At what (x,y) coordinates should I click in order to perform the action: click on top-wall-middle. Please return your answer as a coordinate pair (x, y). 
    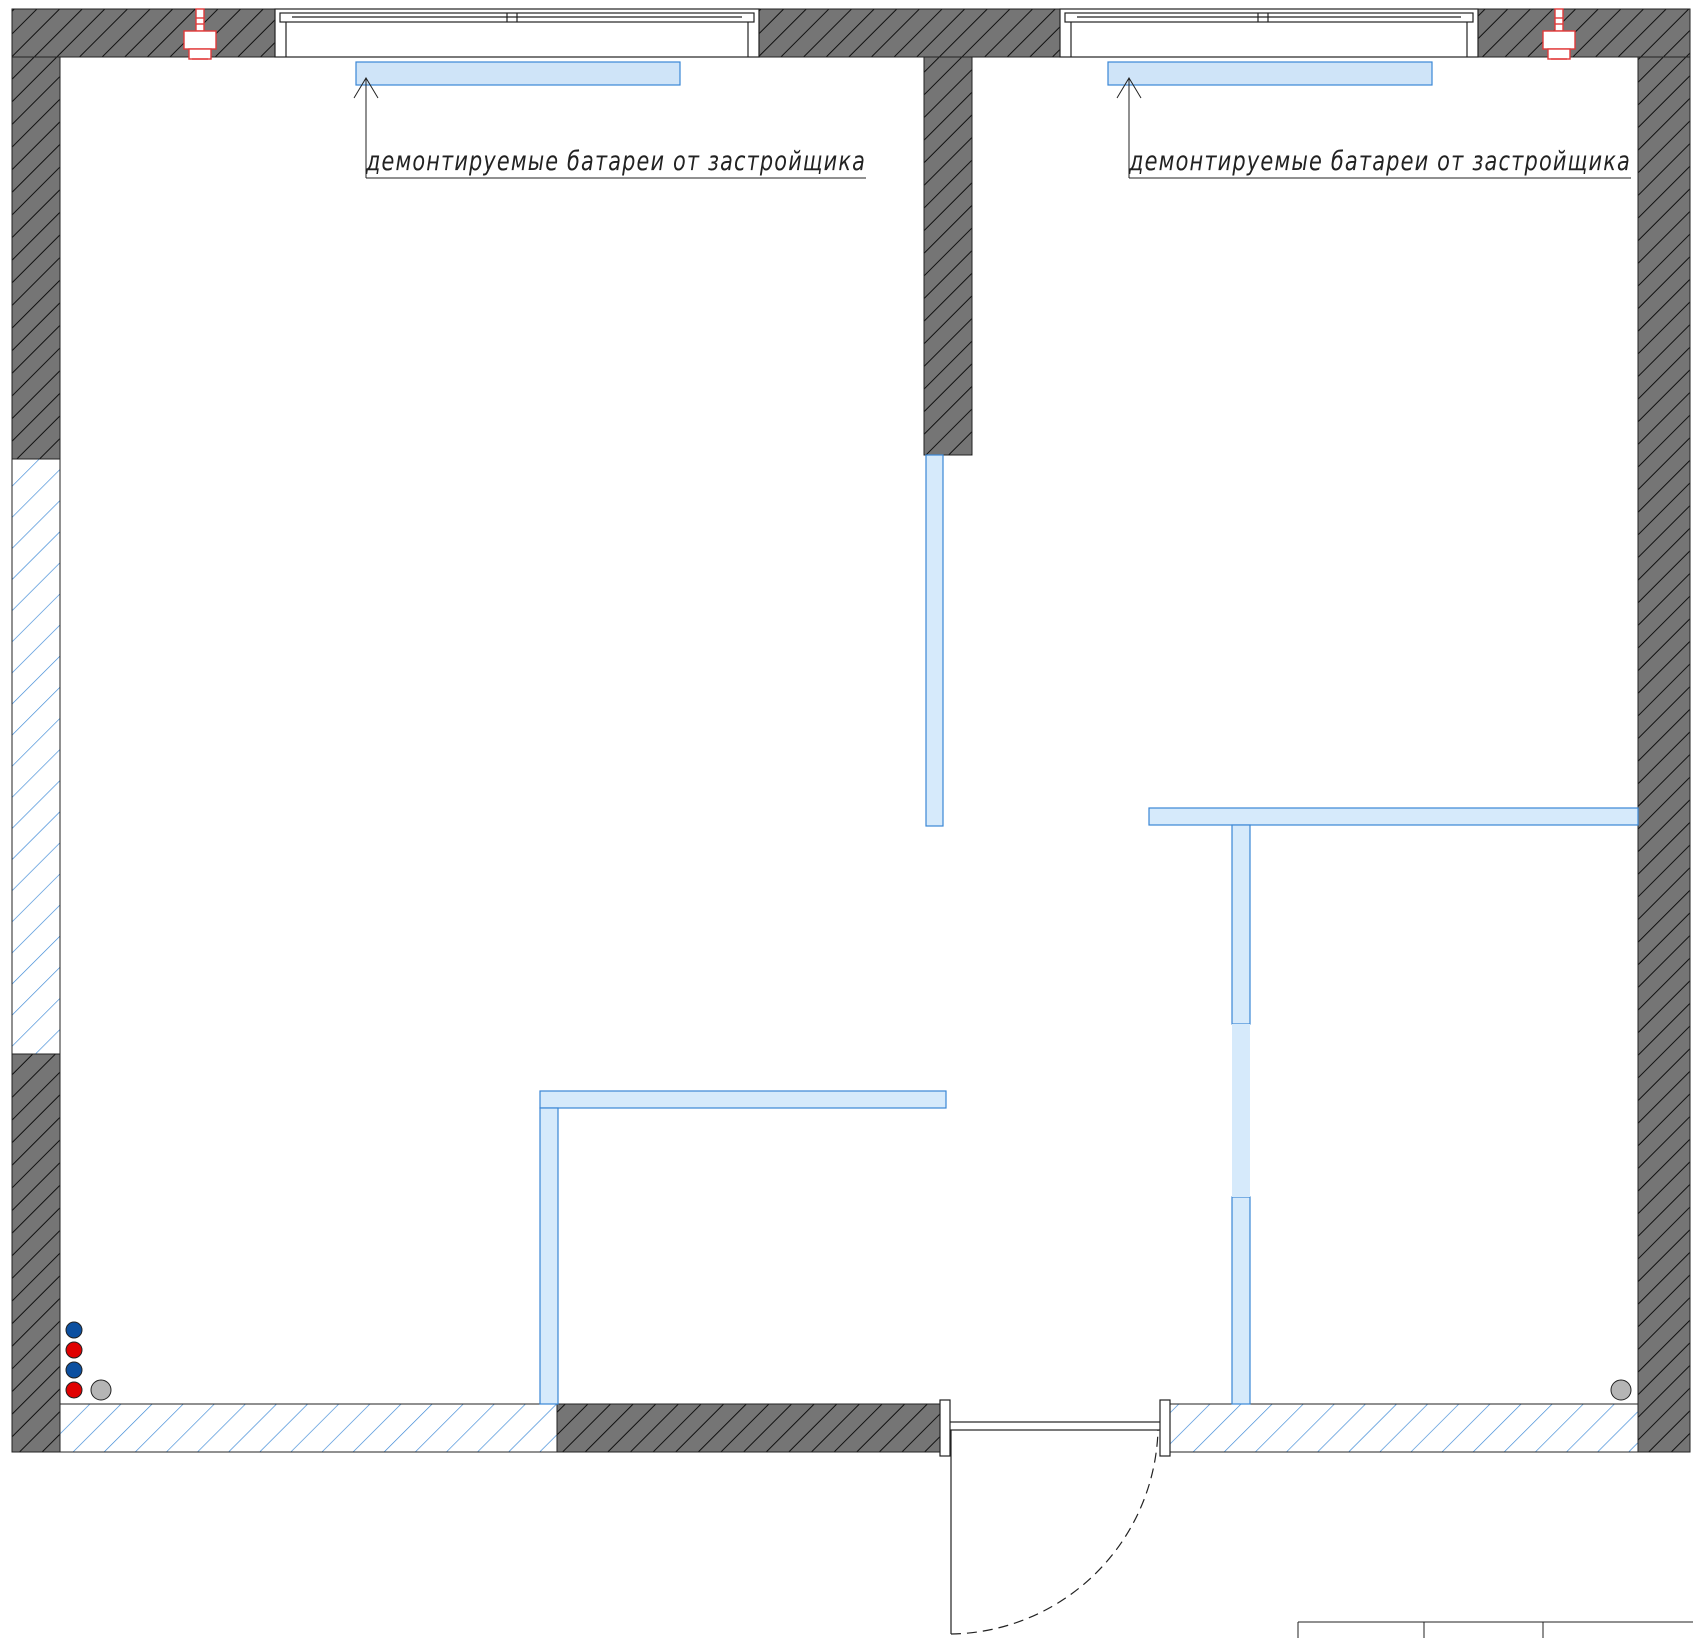
    Looking at the image, I should click on (909, 33).